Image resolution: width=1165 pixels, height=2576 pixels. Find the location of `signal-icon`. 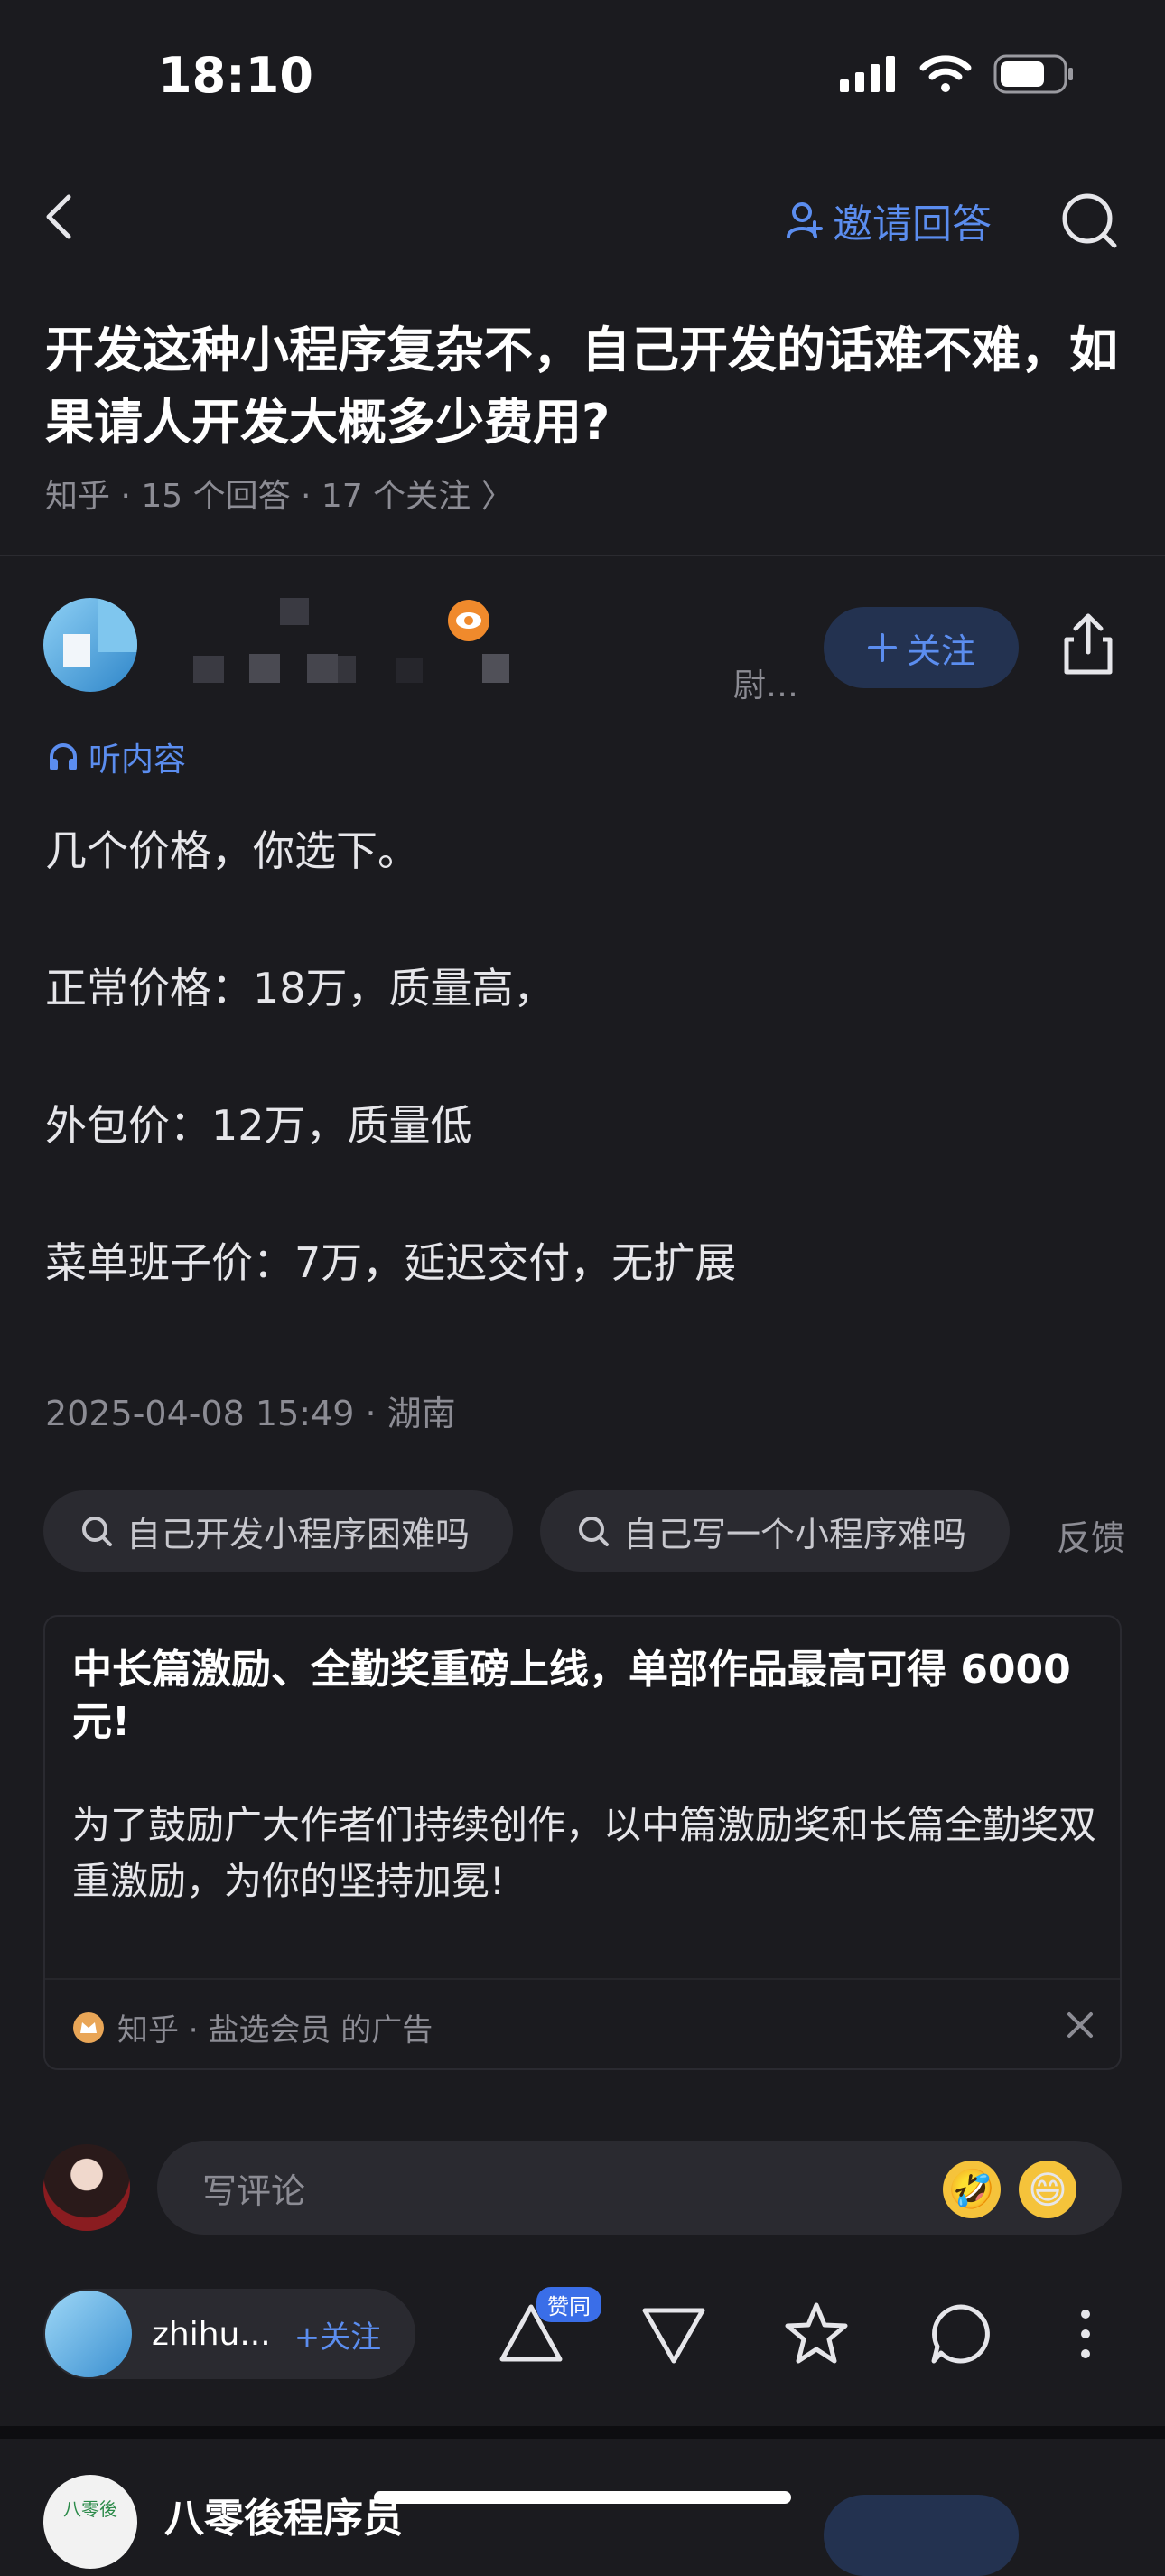

signal-icon is located at coordinates (867, 74).